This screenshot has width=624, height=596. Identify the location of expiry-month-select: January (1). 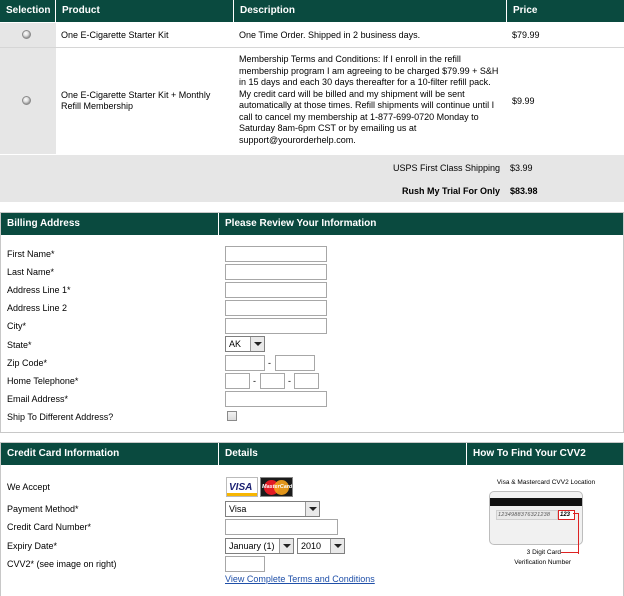
(259, 546).